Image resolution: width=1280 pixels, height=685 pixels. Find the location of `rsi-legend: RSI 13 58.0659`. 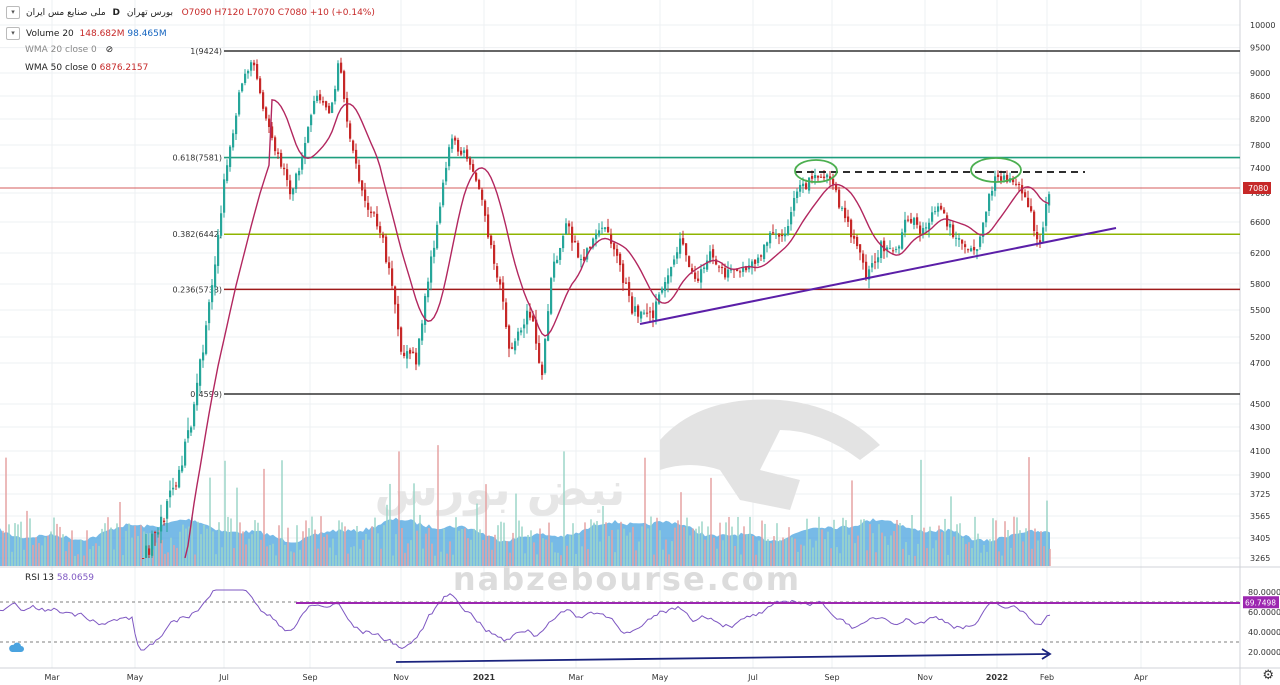

rsi-legend: RSI 13 58.0659 is located at coordinates (59, 578).